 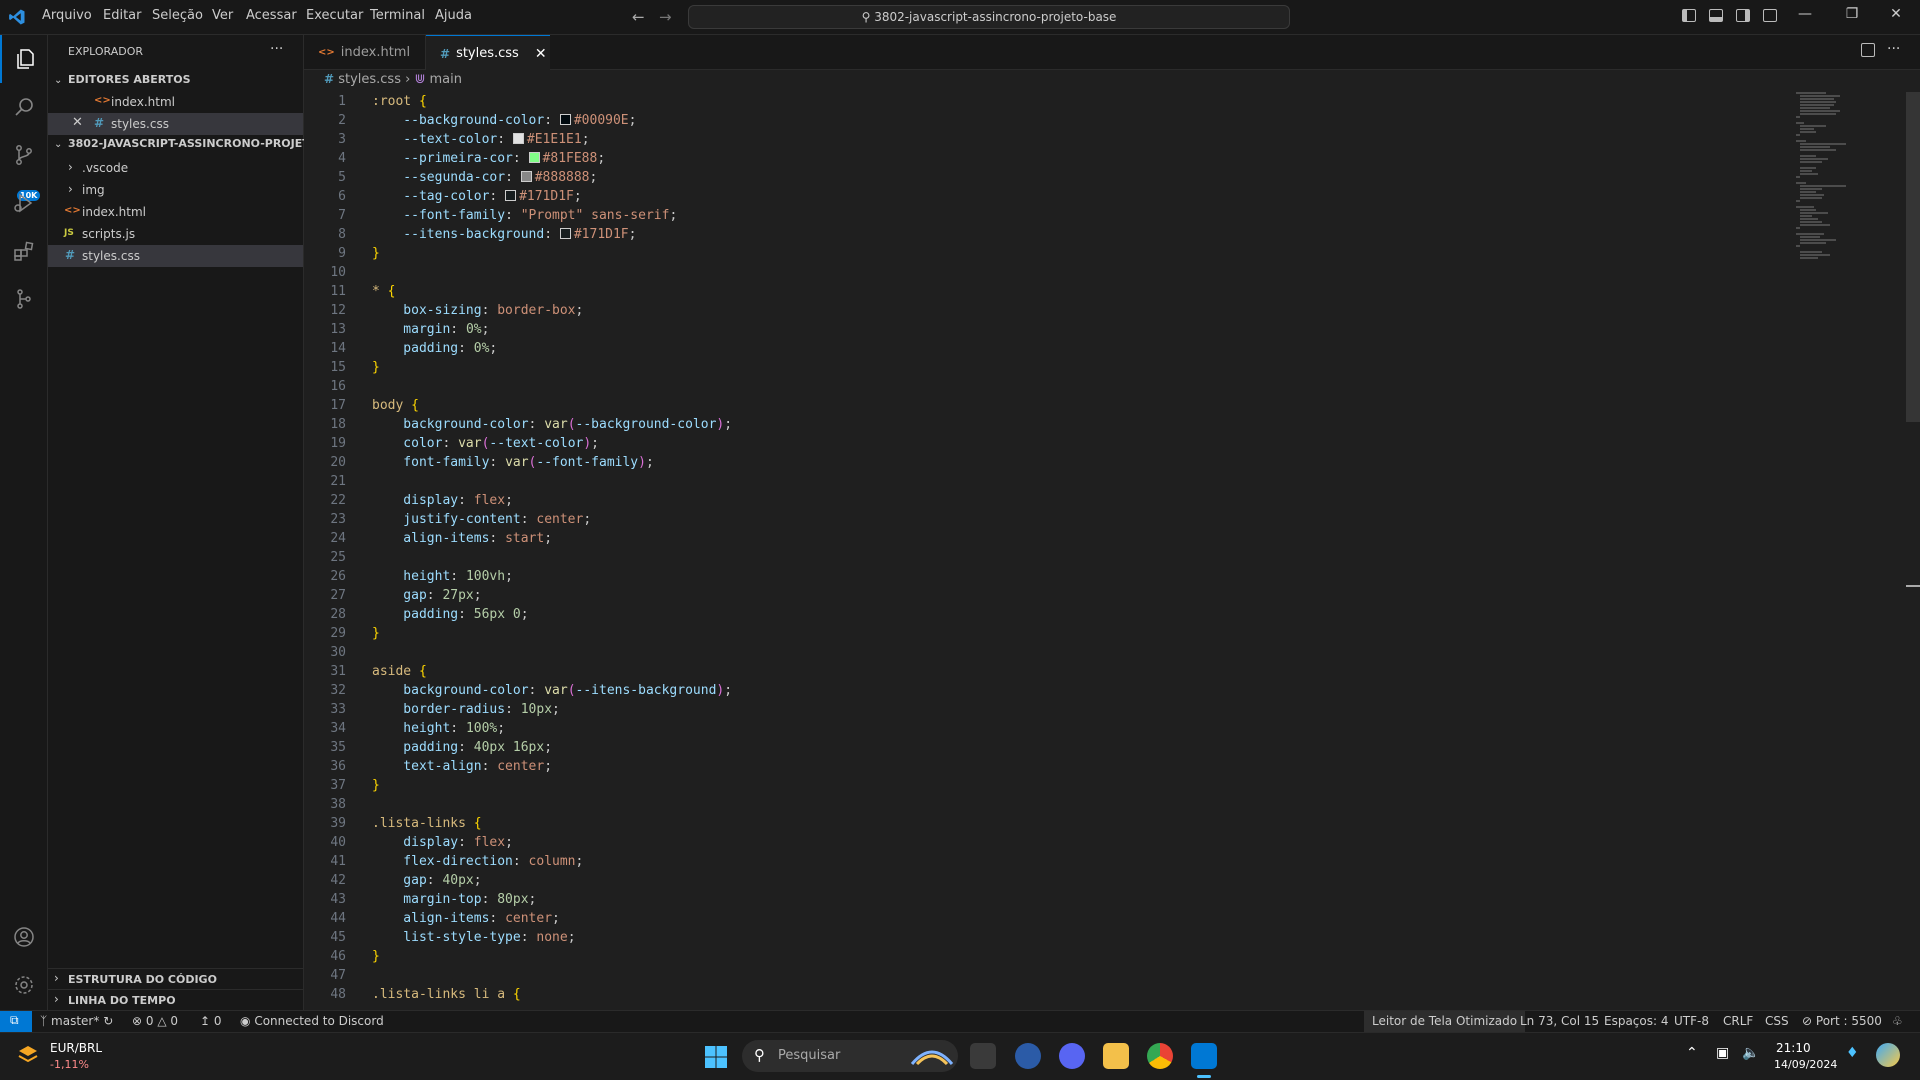 What do you see at coordinates (524, 215) in the screenshot?
I see `code-line: --font-family: "Prompt" sans-serif;` at bounding box center [524, 215].